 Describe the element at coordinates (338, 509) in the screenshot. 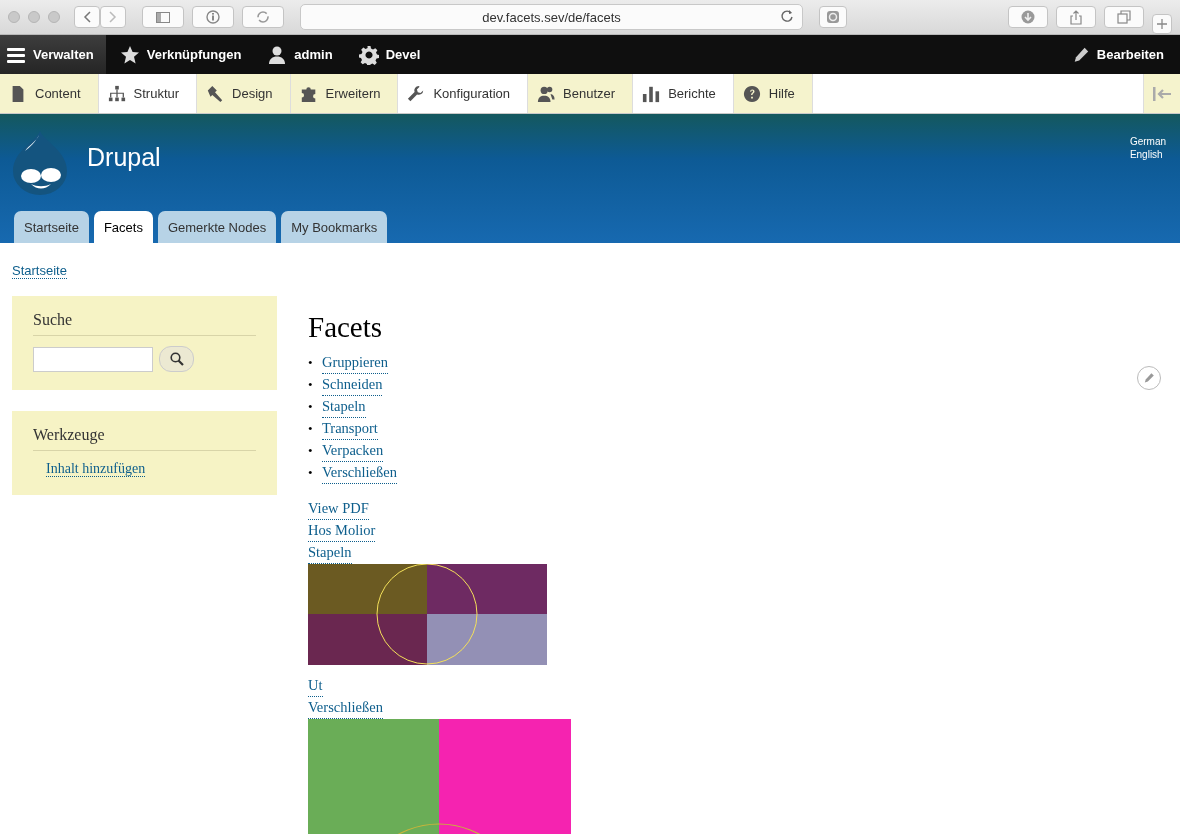

I see `content-link: View PDF` at that location.